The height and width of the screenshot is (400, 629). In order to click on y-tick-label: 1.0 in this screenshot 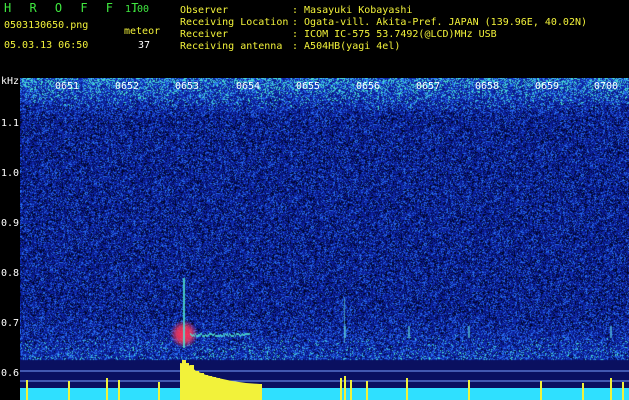, I will do `click(10, 173)`.